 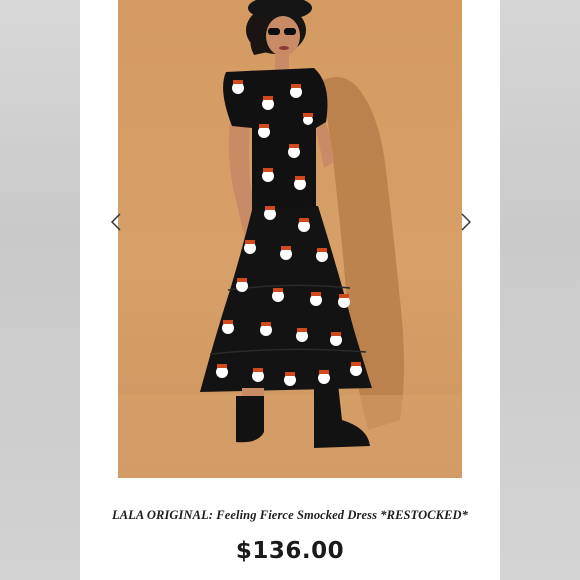 I want to click on product-price: $136.00, so click(x=290, y=551).